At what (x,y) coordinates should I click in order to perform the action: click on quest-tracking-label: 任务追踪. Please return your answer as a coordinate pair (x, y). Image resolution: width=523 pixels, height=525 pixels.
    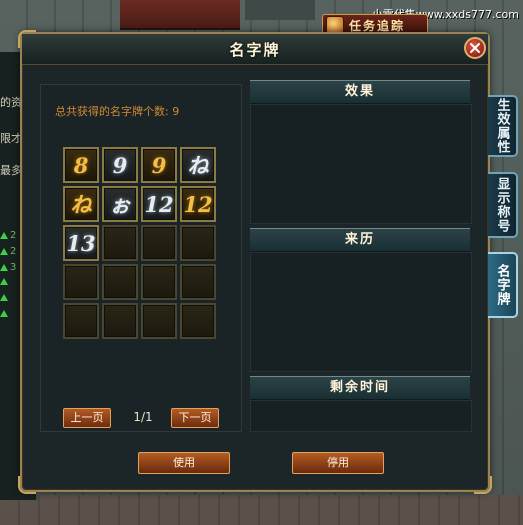
    Looking at the image, I should click on (377, 25).